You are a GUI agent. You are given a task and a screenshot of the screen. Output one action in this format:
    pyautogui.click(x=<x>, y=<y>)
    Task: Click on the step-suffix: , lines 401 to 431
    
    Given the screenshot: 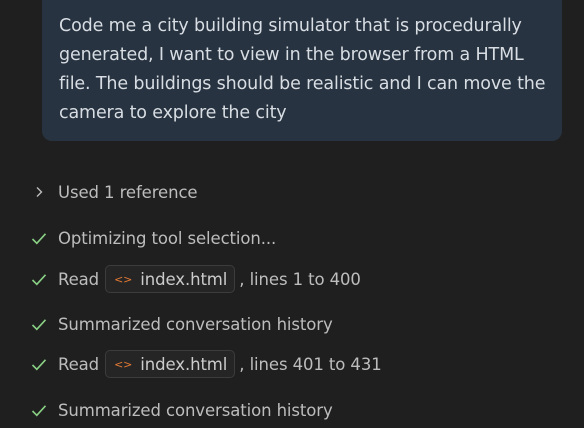 What is the action you would take?
    pyautogui.click(x=310, y=364)
    